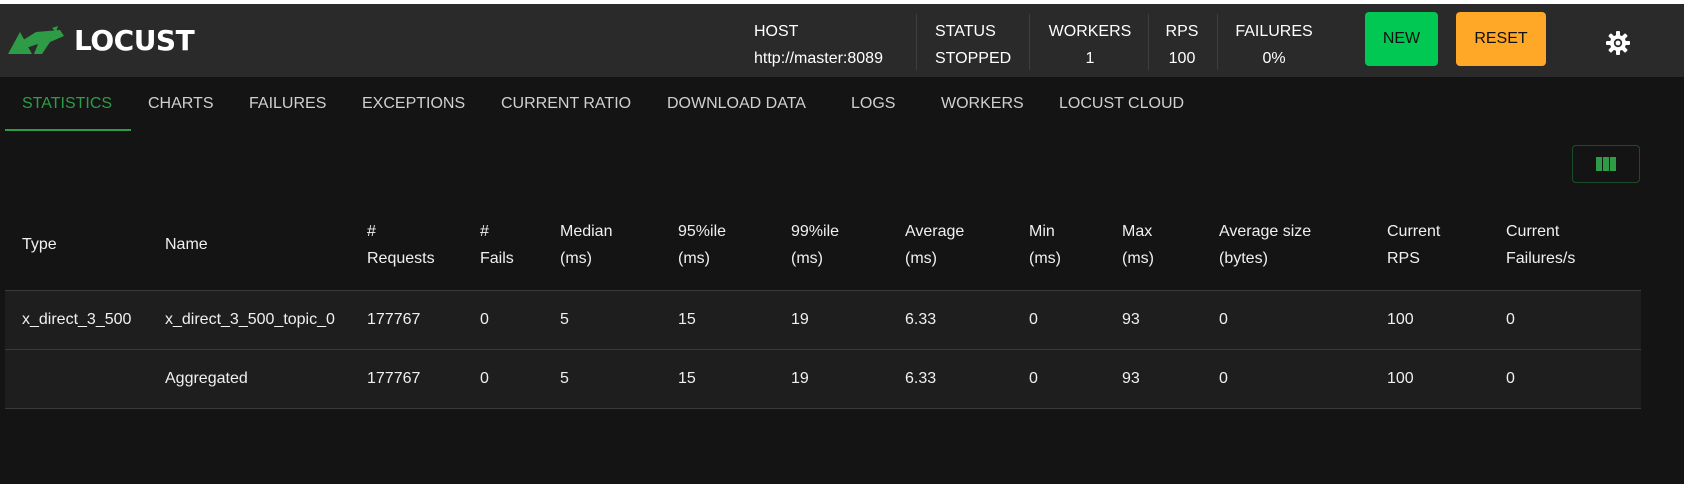  Describe the element at coordinates (1182, 58) in the screenshot. I see `rps-value: 100` at that location.